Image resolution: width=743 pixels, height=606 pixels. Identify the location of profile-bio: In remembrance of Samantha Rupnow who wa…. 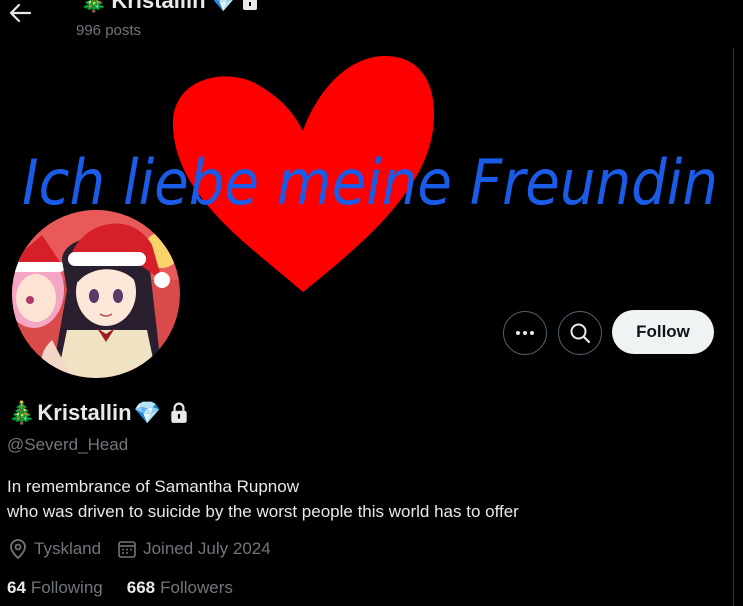
(263, 499).